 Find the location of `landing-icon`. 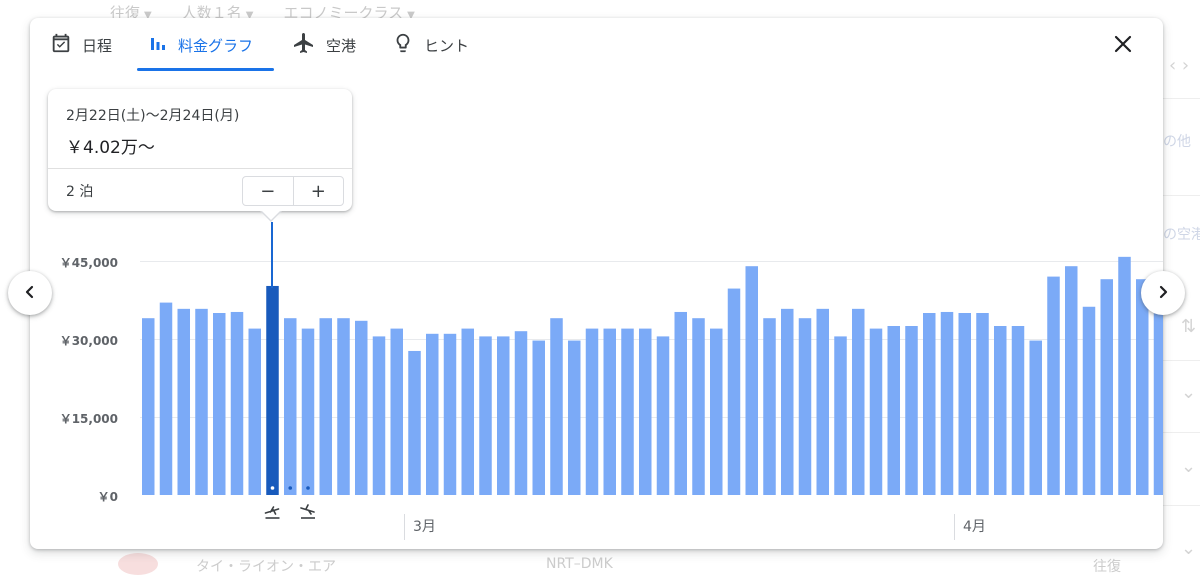

landing-icon is located at coordinates (307, 511).